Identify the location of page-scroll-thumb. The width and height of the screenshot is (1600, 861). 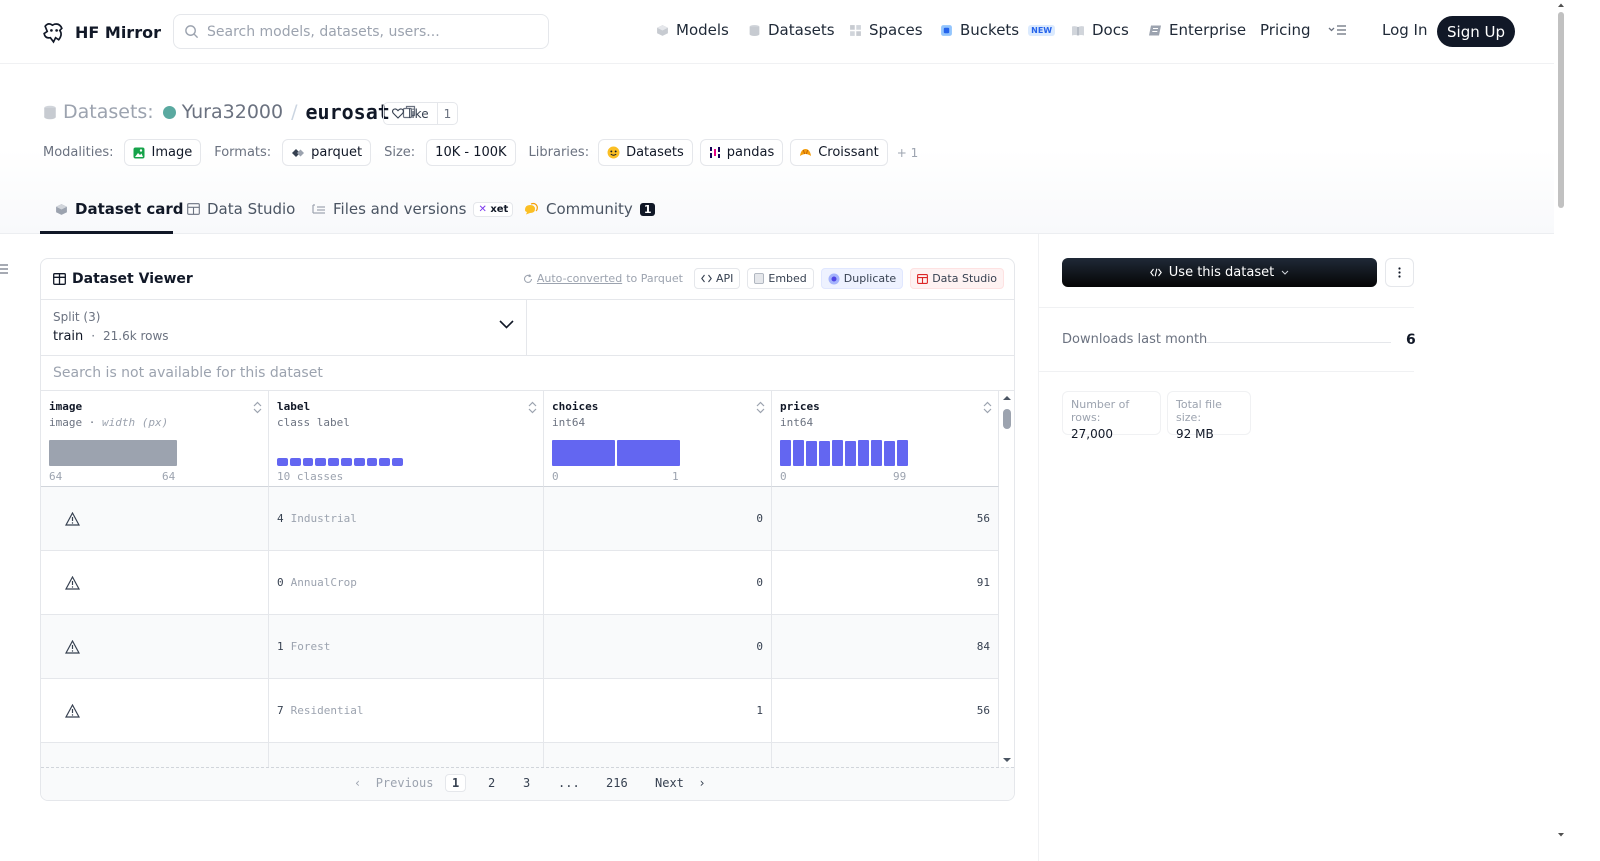
(1561, 110).